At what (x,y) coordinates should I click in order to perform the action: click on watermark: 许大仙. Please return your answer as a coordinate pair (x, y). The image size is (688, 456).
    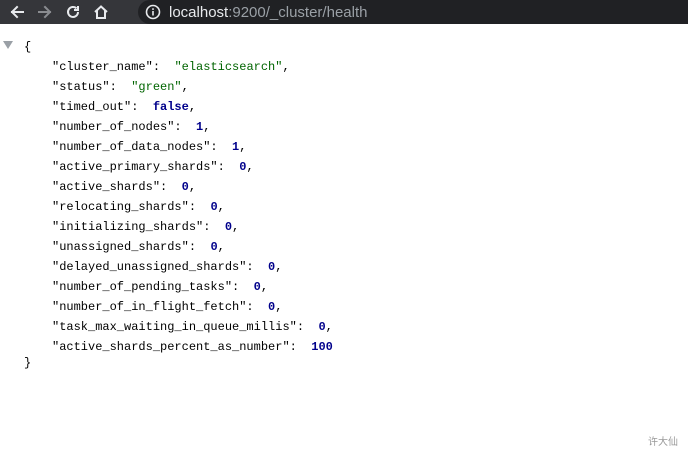
    Looking at the image, I should click on (663, 442).